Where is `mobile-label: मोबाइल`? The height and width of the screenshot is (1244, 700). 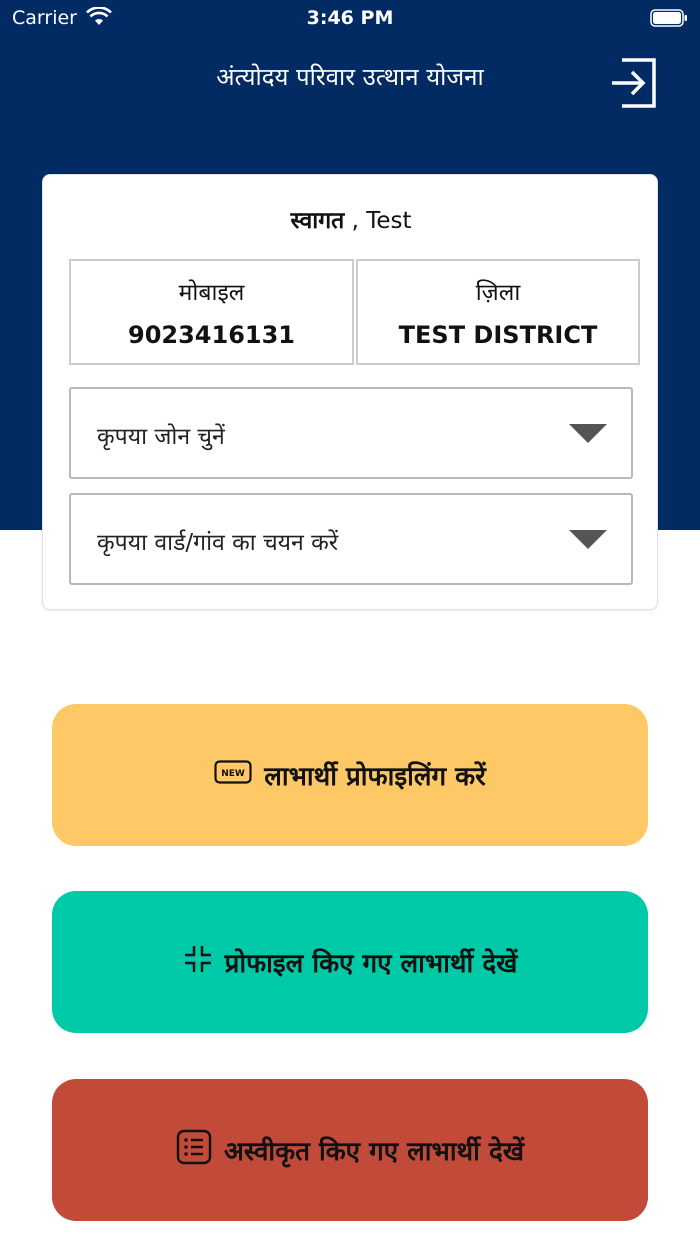
mobile-label: मोबाइल is located at coordinates (211, 293).